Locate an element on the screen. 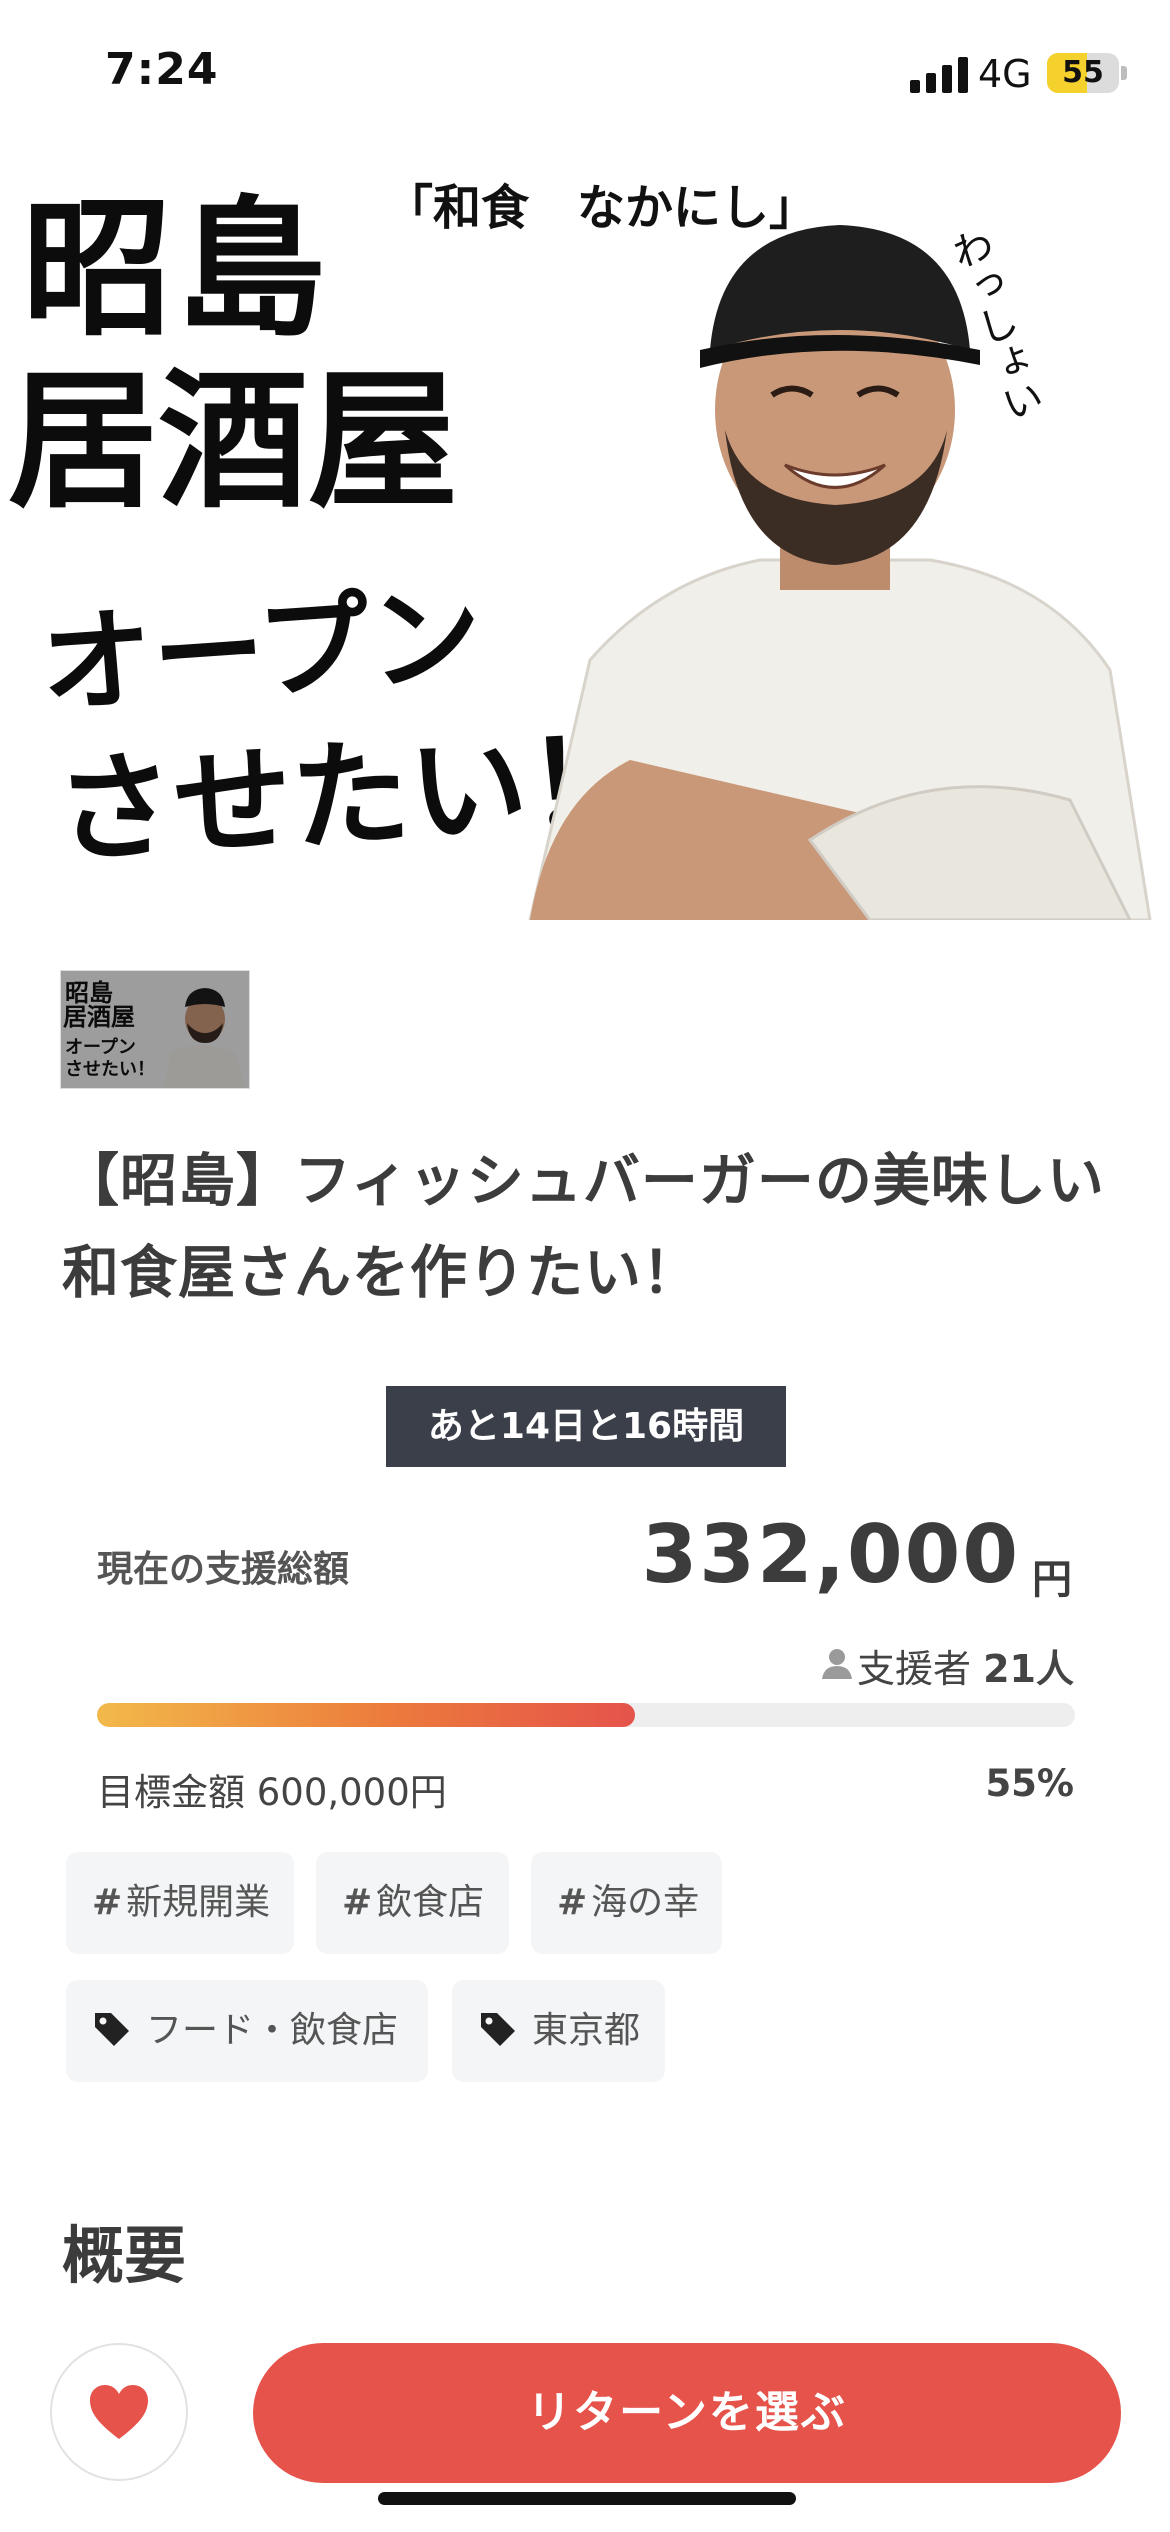 The height and width of the screenshot is (2532, 1170). backers-label: 支援者 is located at coordinates (914, 1669).